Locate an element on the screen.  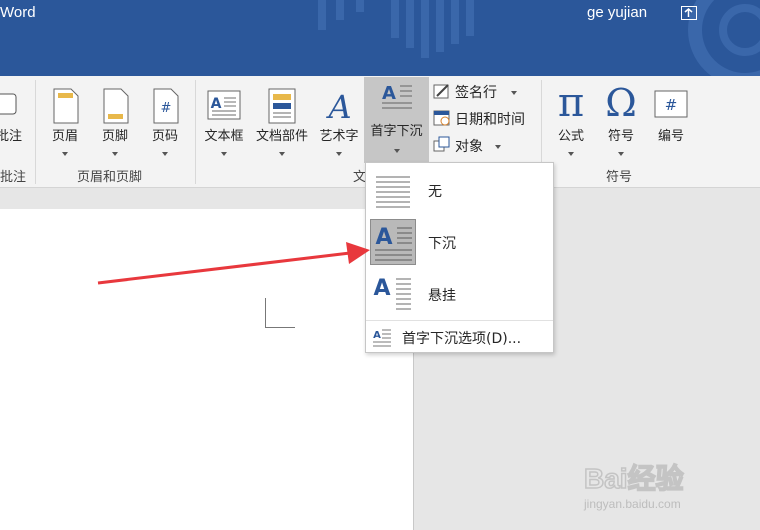
watermark-brand: Bai经验 is located at coordinates (634, 478).